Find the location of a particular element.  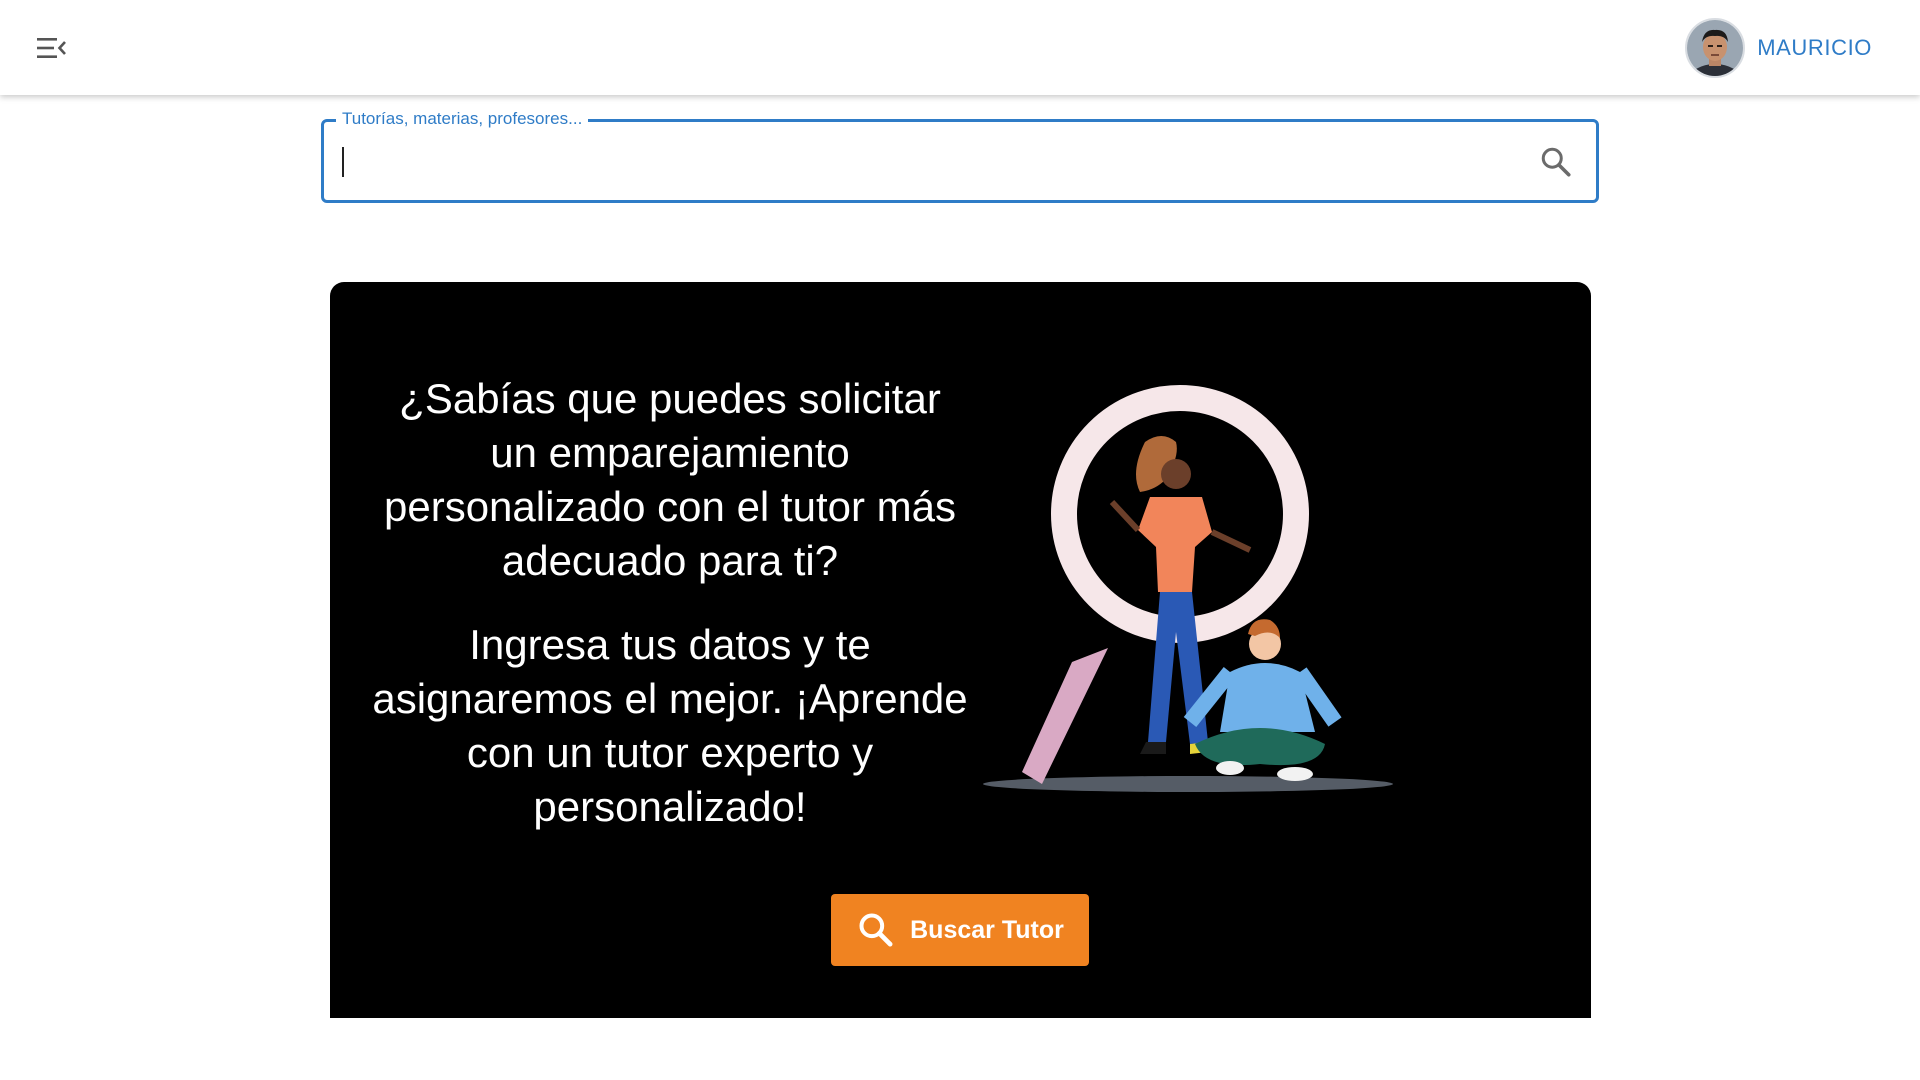

menu-collapse-icon is located at coordinates (51, 48).